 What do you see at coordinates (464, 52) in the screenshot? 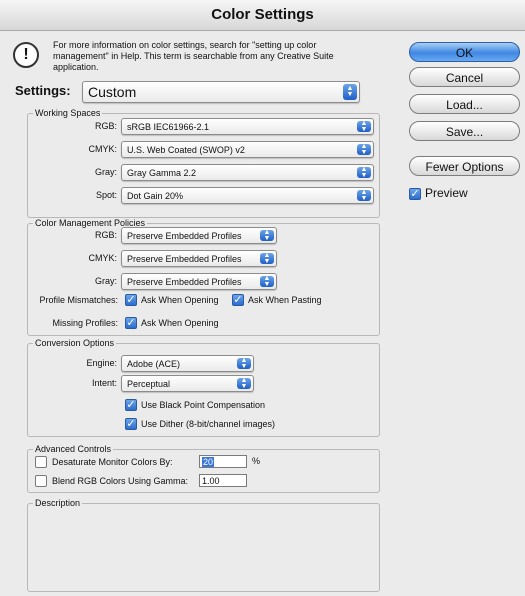
I see `ok-button: OK` at bounding box center [464, 52].